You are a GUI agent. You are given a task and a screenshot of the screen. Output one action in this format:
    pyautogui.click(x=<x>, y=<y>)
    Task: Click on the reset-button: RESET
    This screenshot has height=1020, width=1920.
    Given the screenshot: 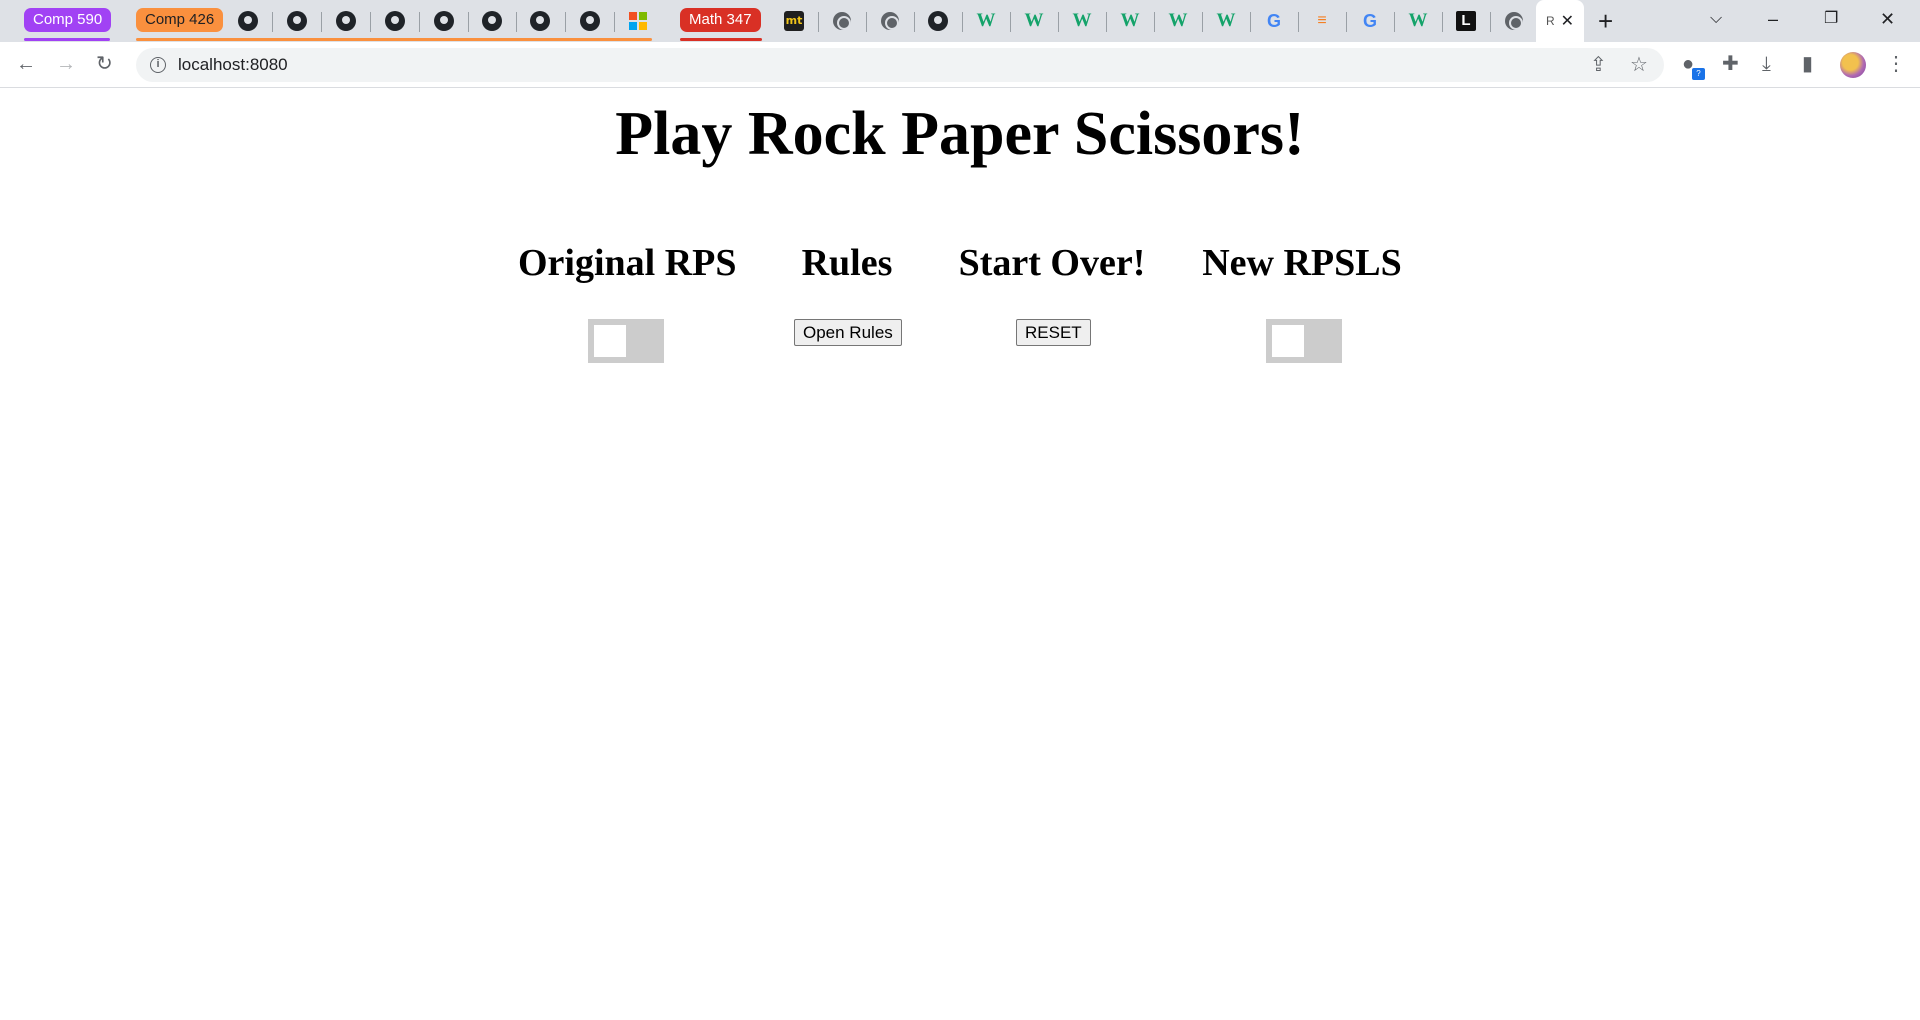 What is the action you would take?
    pyautogui.click(x=1053, y=332)
    